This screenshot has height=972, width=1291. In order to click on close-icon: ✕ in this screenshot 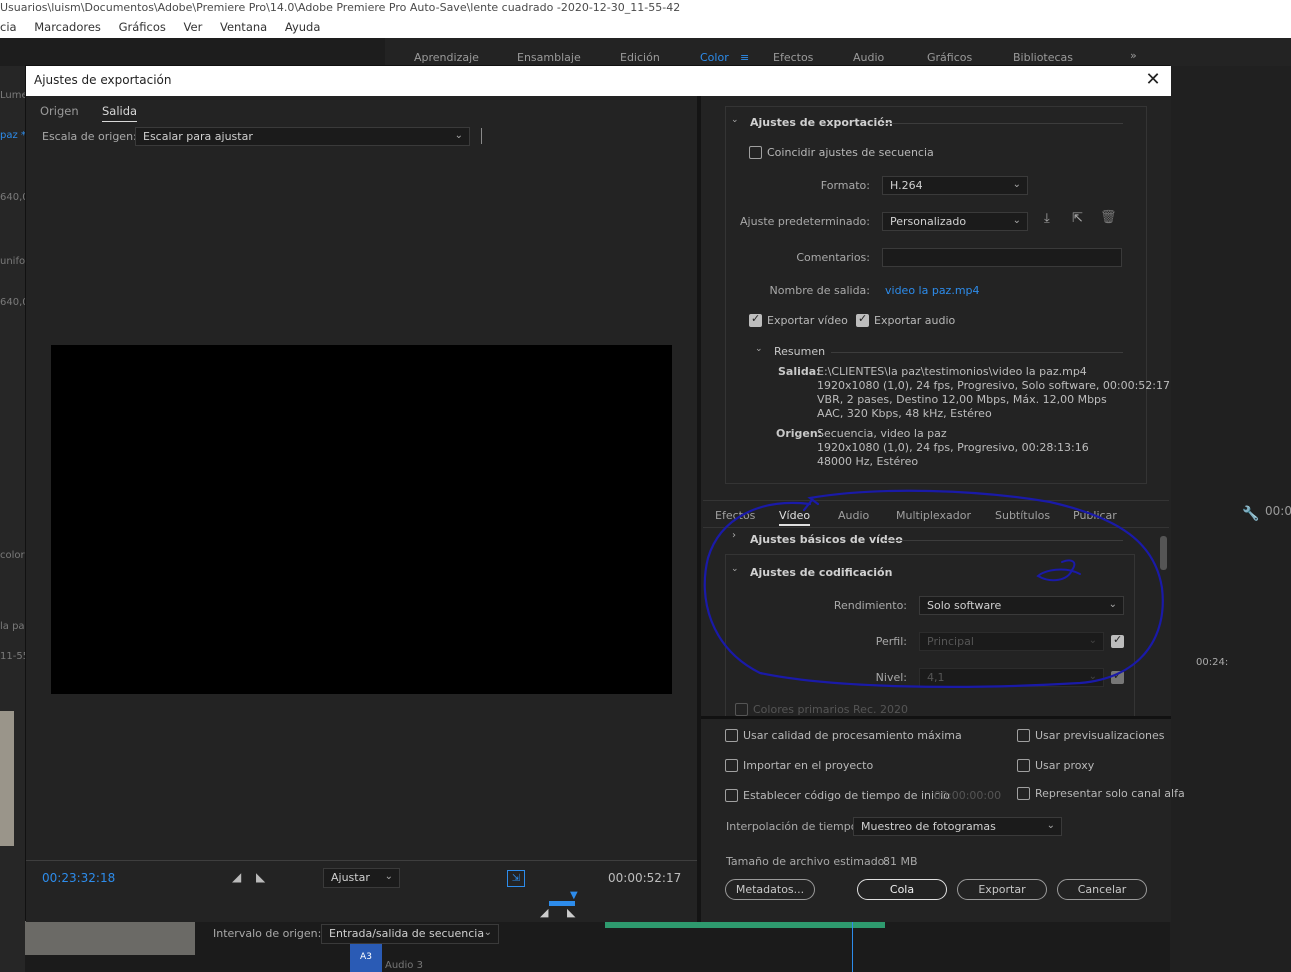, I will do `click(1153, 80)`.